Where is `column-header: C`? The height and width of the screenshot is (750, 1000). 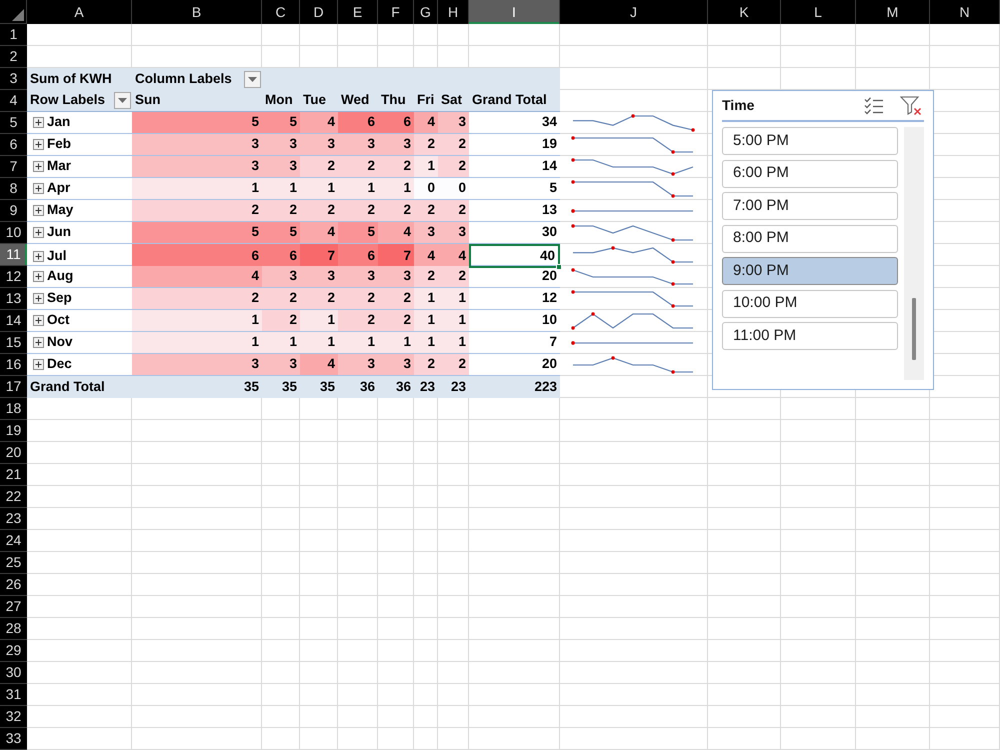 column-header: C is located at coordinates (281, 12).